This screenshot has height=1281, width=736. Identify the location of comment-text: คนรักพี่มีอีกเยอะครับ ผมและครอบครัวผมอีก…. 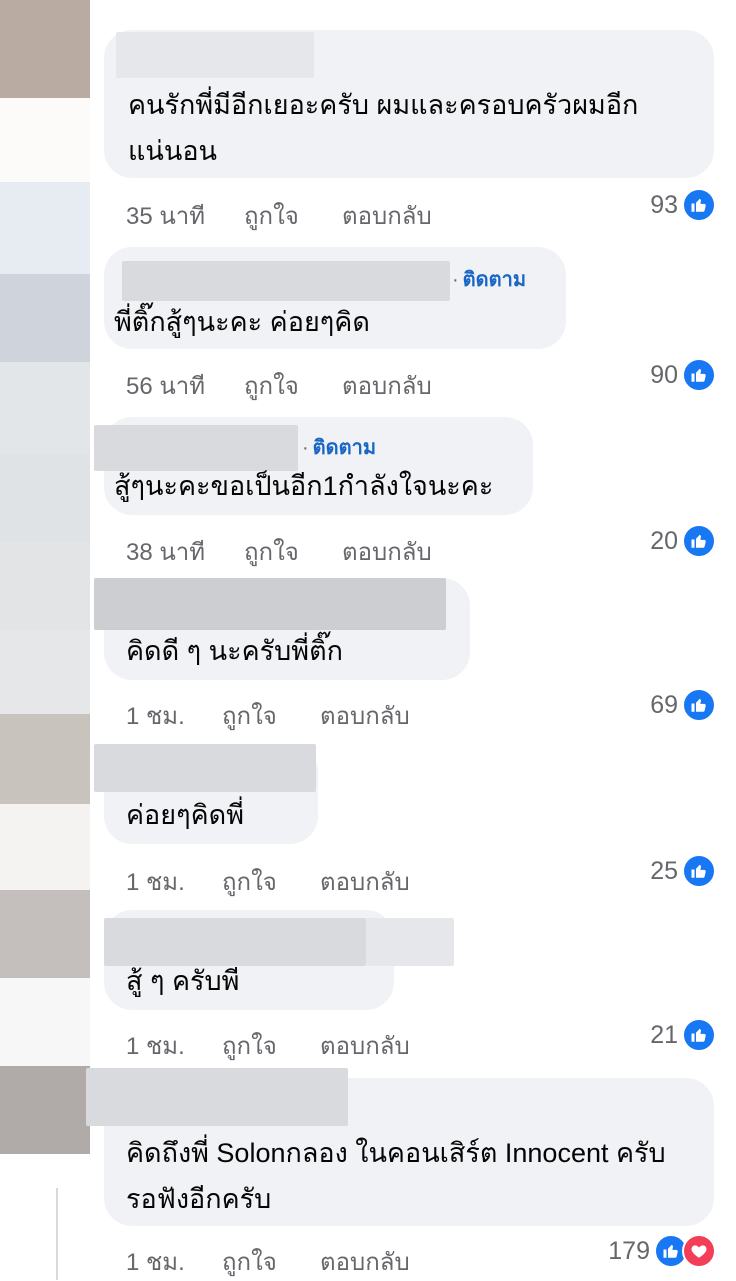
(383, 128).